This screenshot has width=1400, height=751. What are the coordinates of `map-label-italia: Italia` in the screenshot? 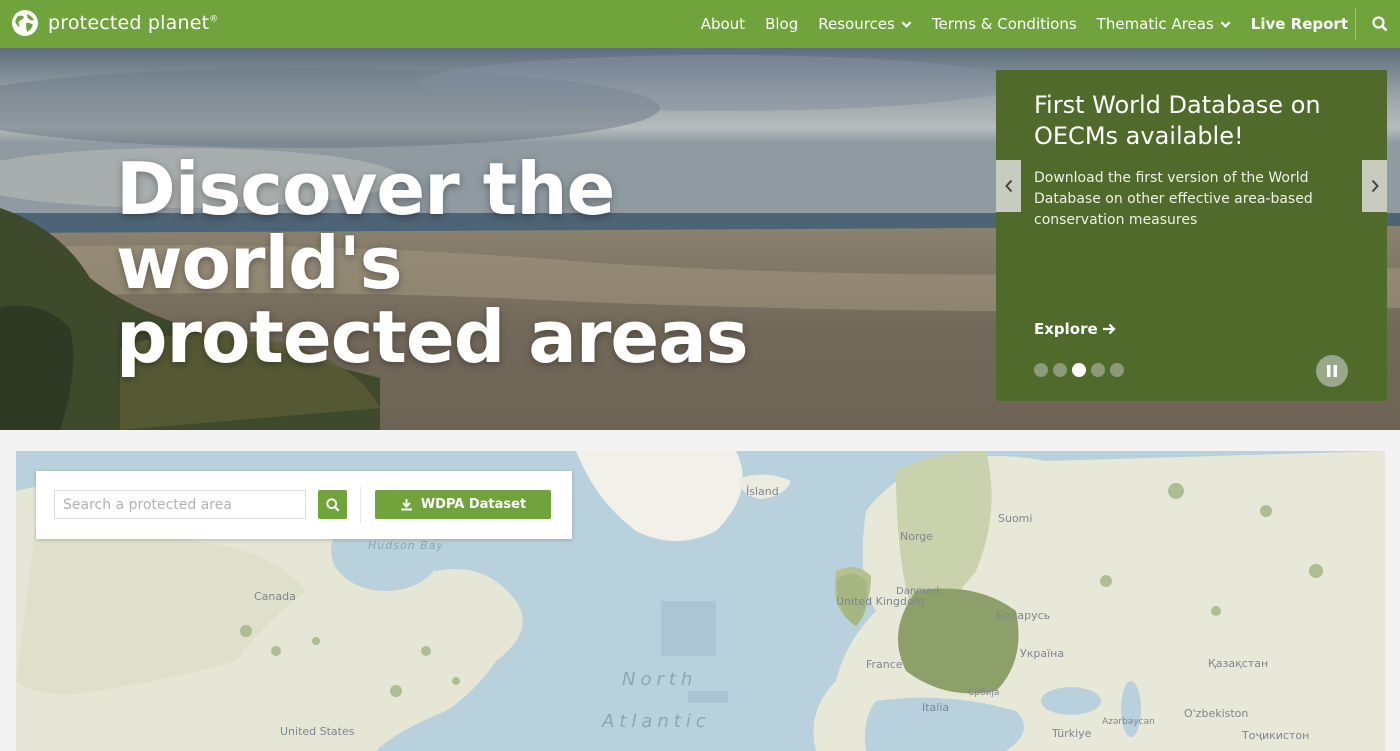 It's located at (936, 707).